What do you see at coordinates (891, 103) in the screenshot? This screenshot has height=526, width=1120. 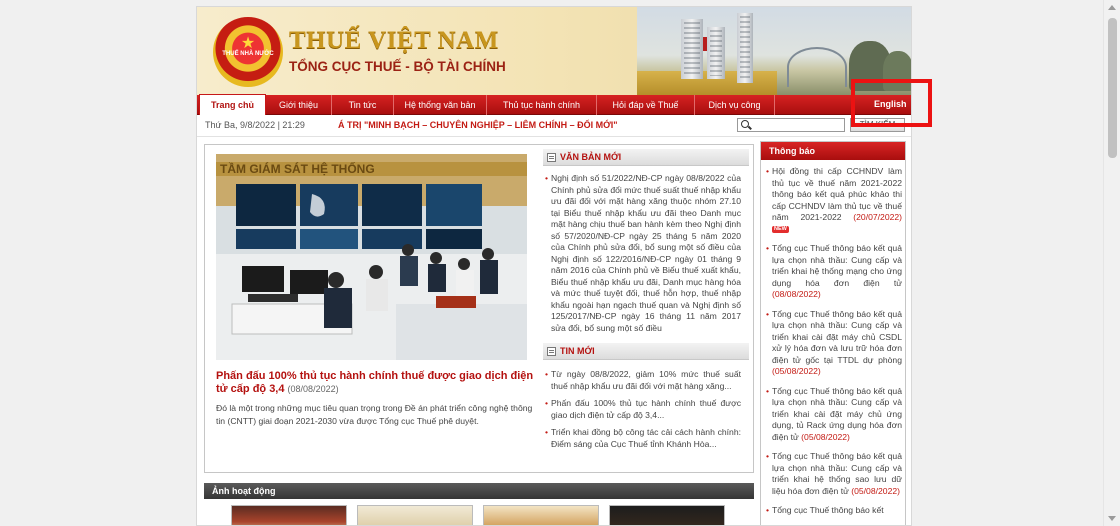 I see `highlight-annotation-box` at bounding box center [891, 103].